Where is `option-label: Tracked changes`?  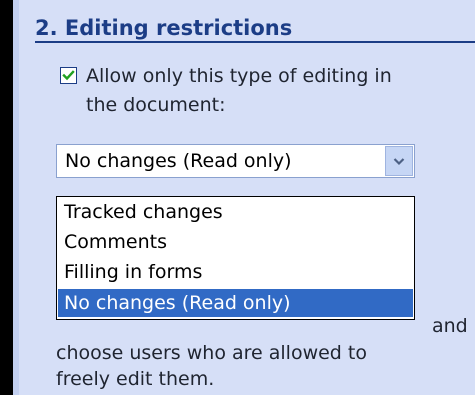
option-label: Tracked changes is located at coordinates (143, 212).